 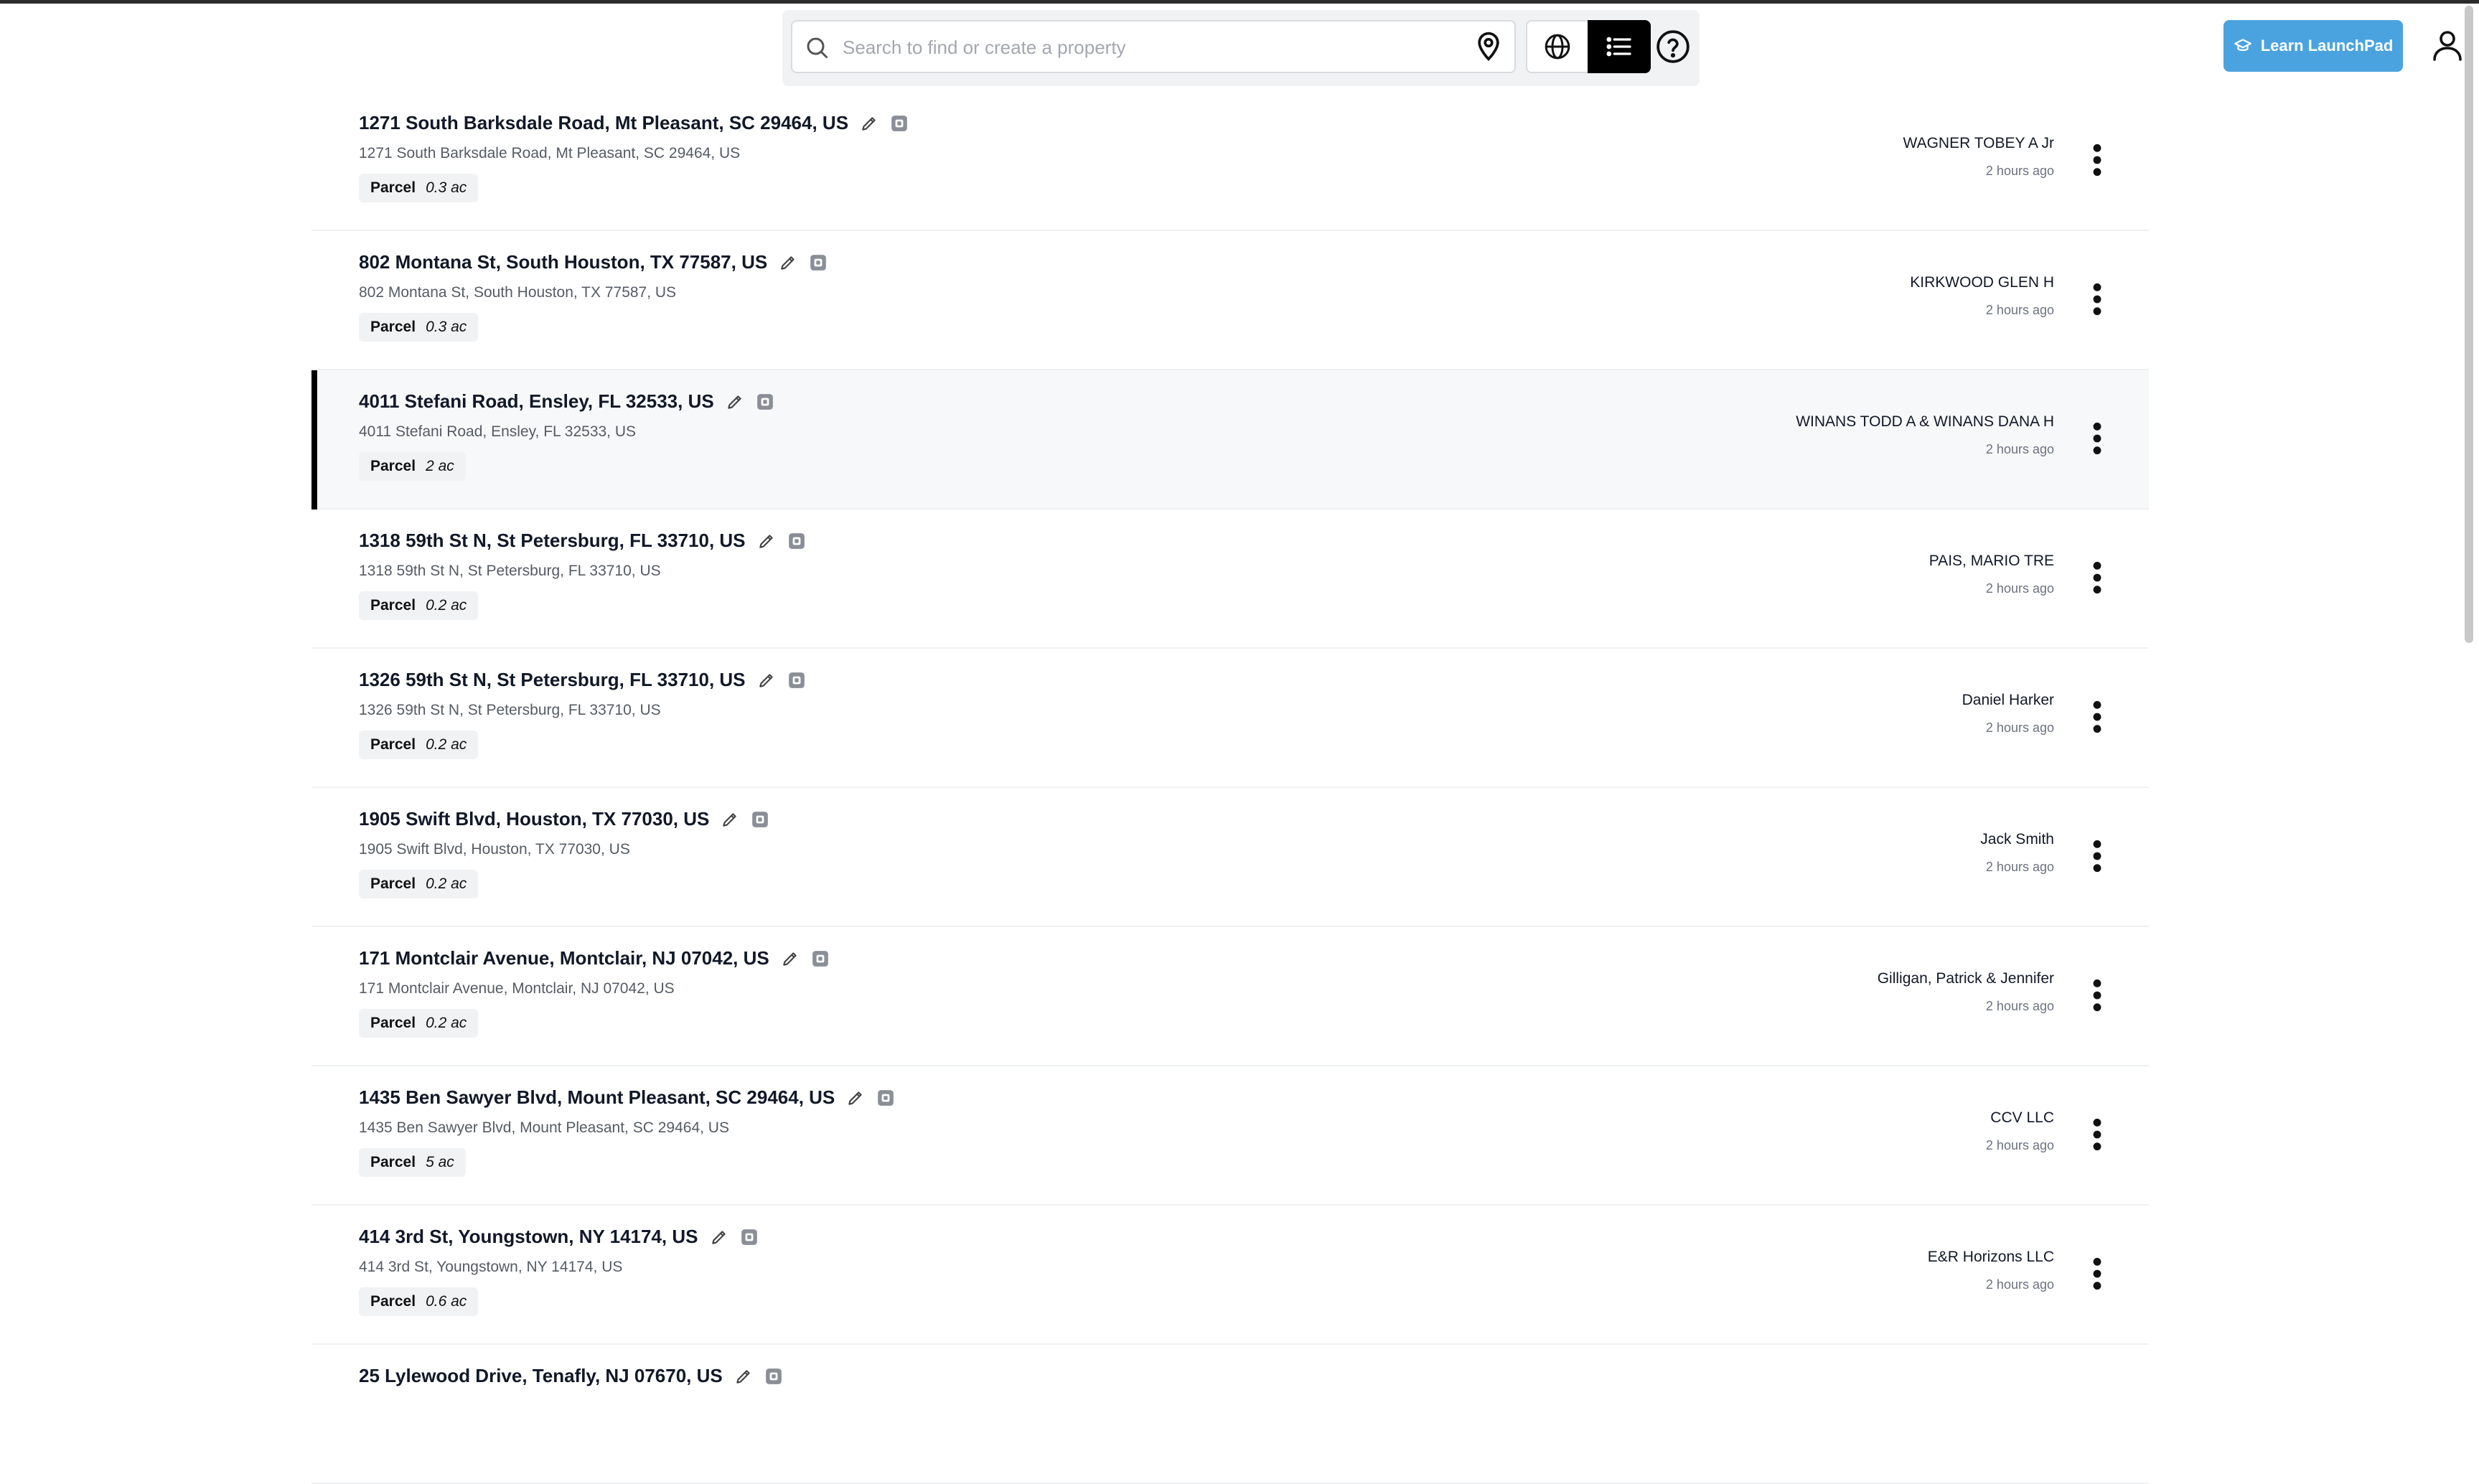 What do you see at coordinates (446, 1301) in the screenshot?
I see `parcel-area: 0.6 ac` at bounding box center [446, 1301].